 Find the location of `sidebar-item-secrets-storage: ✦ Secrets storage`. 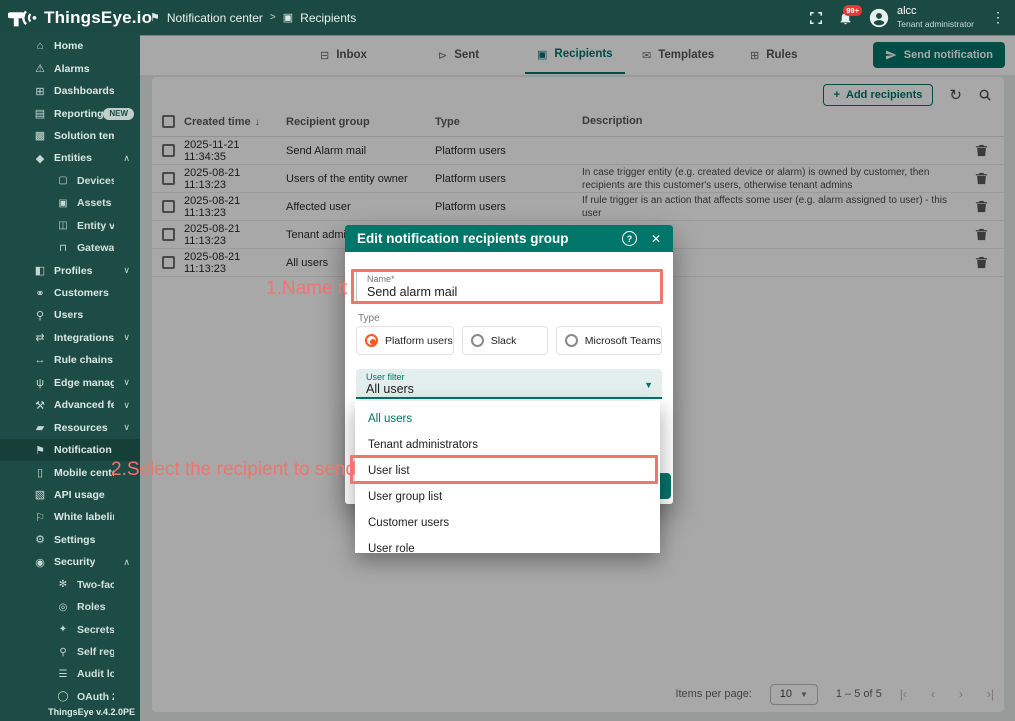

sidebar-item-secrets-storage: ✦ Secrets storage is located at coordinates (70, 629).